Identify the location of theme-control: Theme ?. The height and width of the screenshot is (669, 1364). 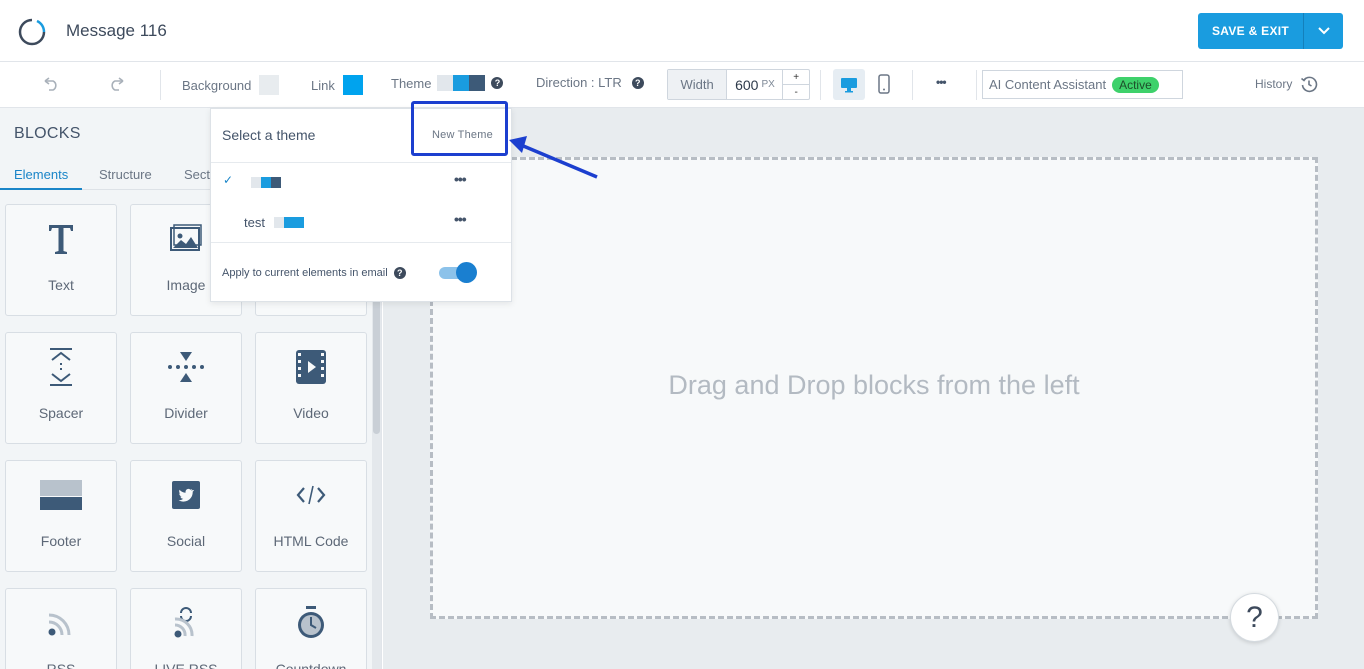
(447, 83).